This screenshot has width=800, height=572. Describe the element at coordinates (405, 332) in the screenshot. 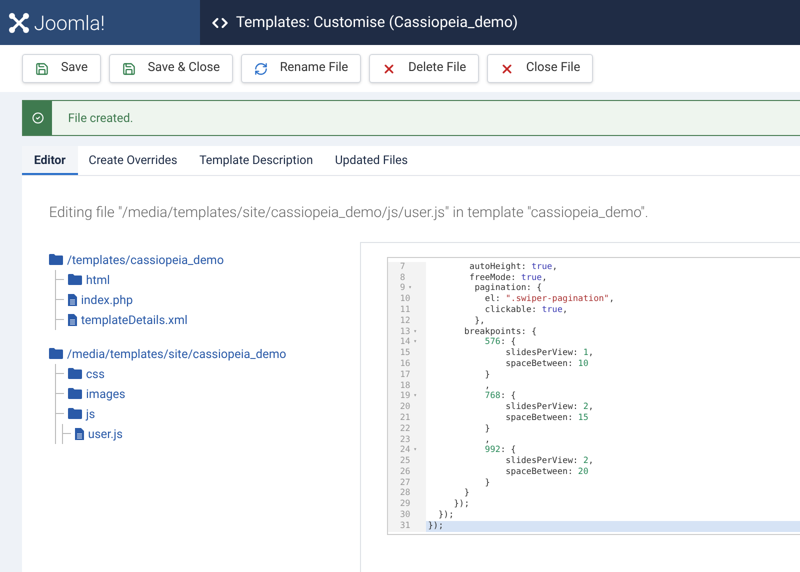

I see `line-number: 13` at that location.